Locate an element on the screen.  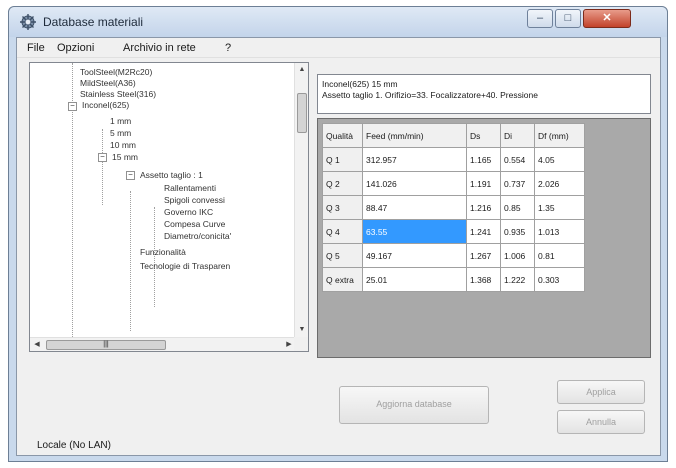
tree-item-inconel: Inconel(625) is located at coordinates (105, 105).